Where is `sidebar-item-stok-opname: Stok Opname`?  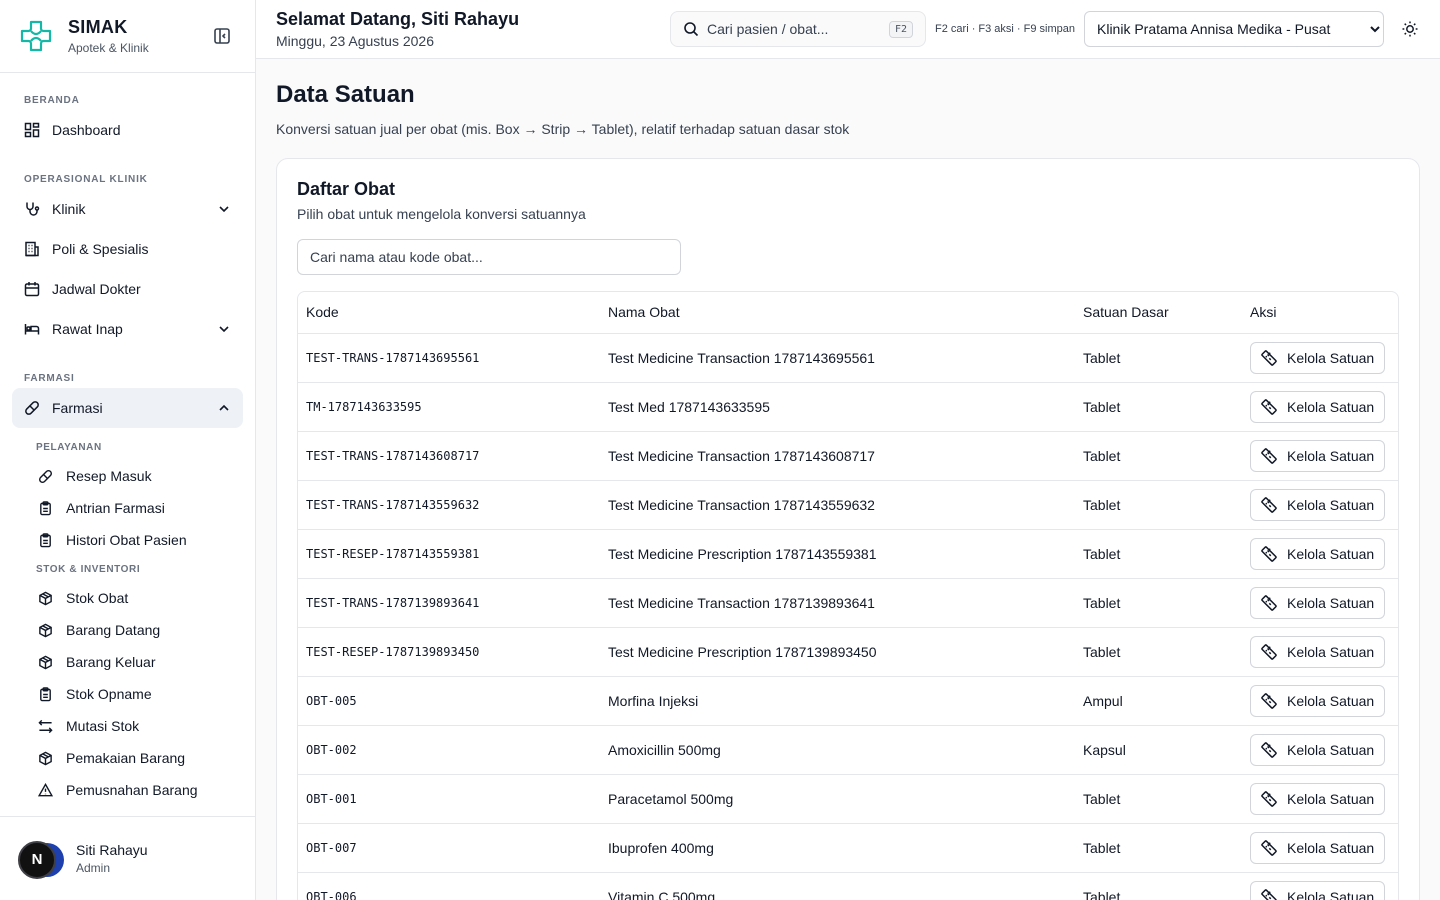 sidebar-item-stok-opname: Stok Opname is located at coordinates (127, 694).